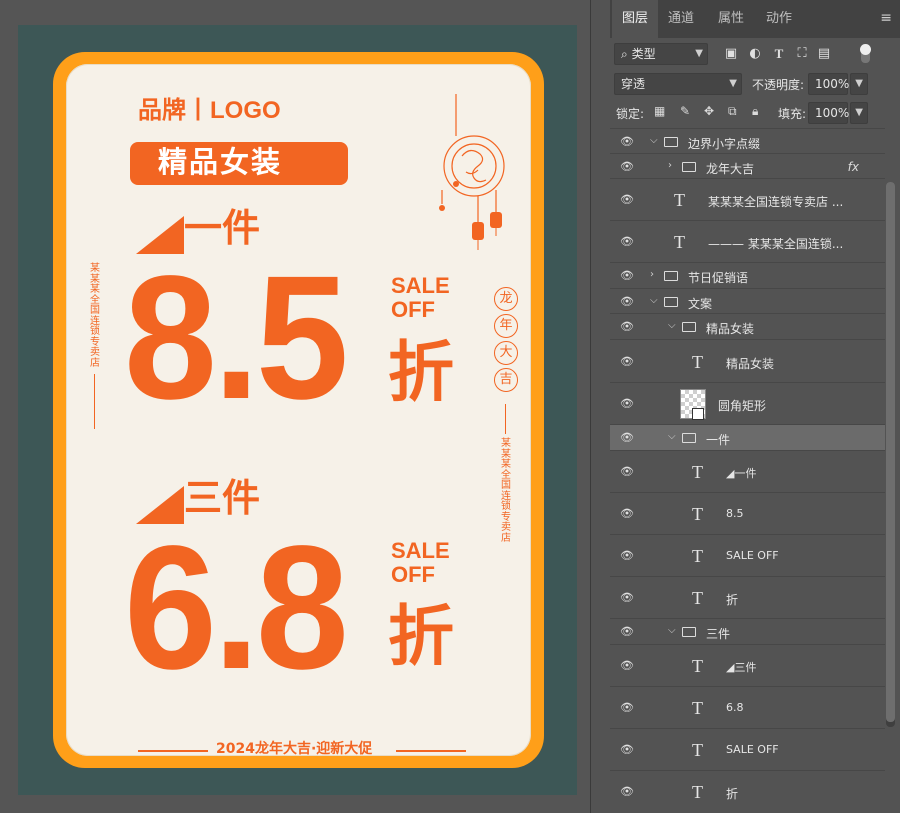 Image resolution: width=900 pixels, height=813 pixels. What do you see at coordinates (173, 751) in the screenshot?
I see `footer-line-left` at bounding box center [173, 751].